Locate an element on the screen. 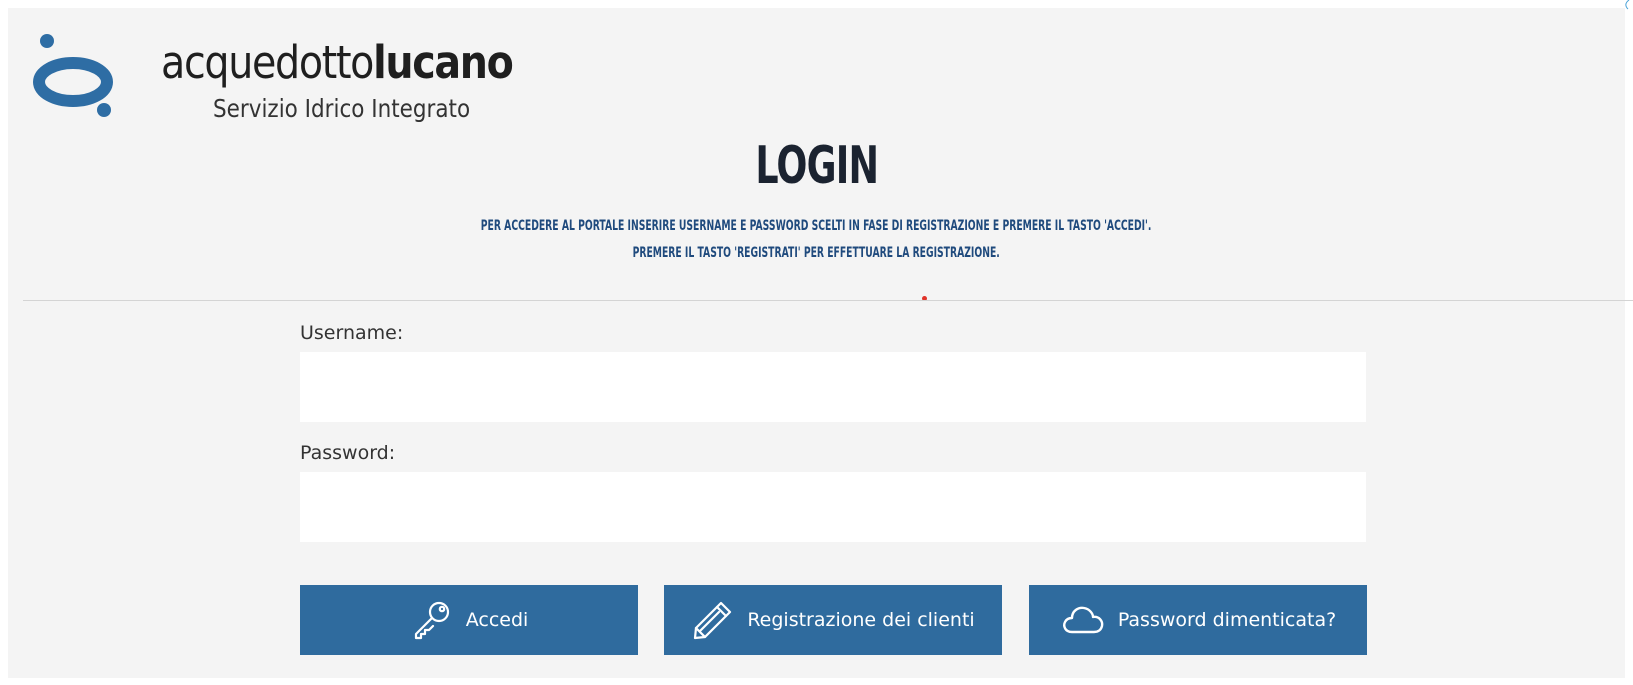 This screenshot has height=685, width=1633. corner-curve-icon is located at coordinates (1627, 5).